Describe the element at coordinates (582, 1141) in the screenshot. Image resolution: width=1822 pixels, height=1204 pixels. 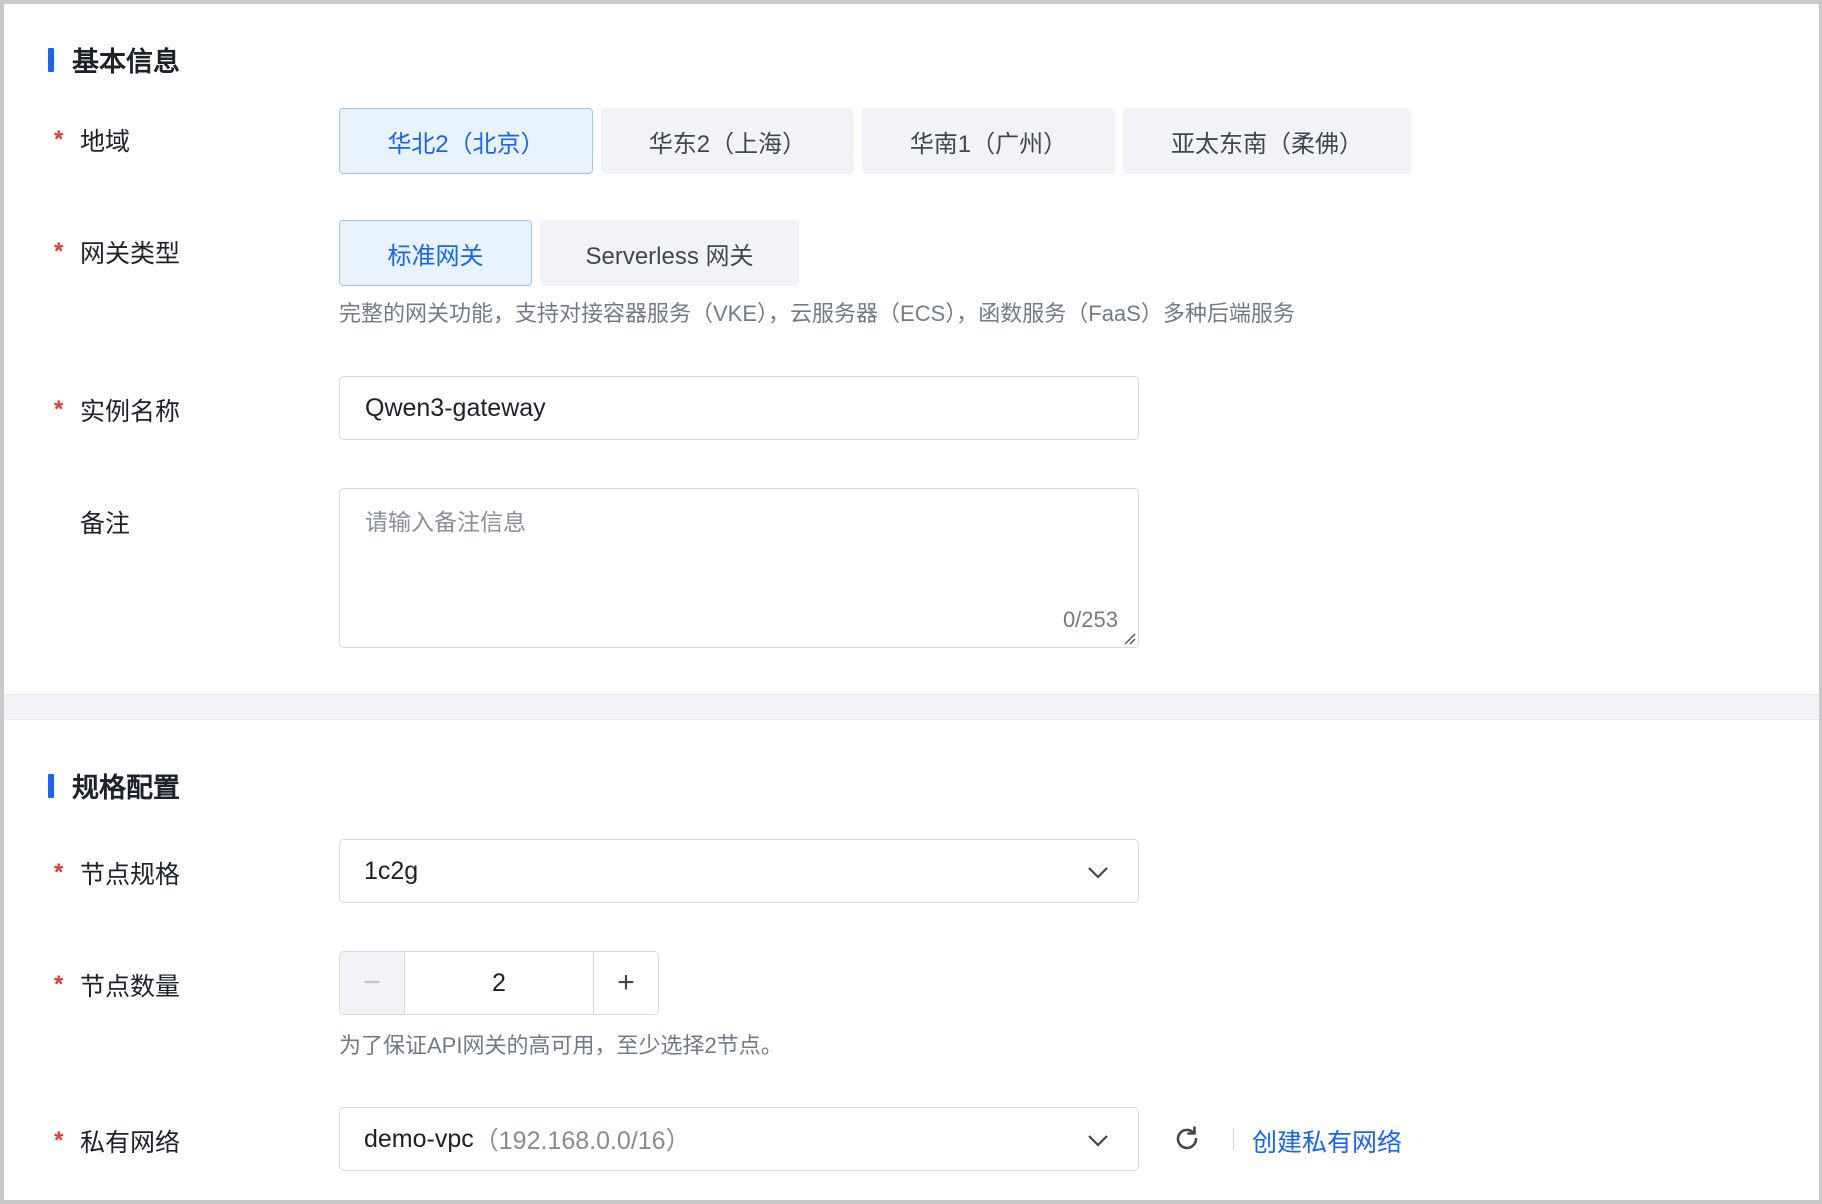
I see `vpc-cidr: （192.168.0.0/16）` at that location.